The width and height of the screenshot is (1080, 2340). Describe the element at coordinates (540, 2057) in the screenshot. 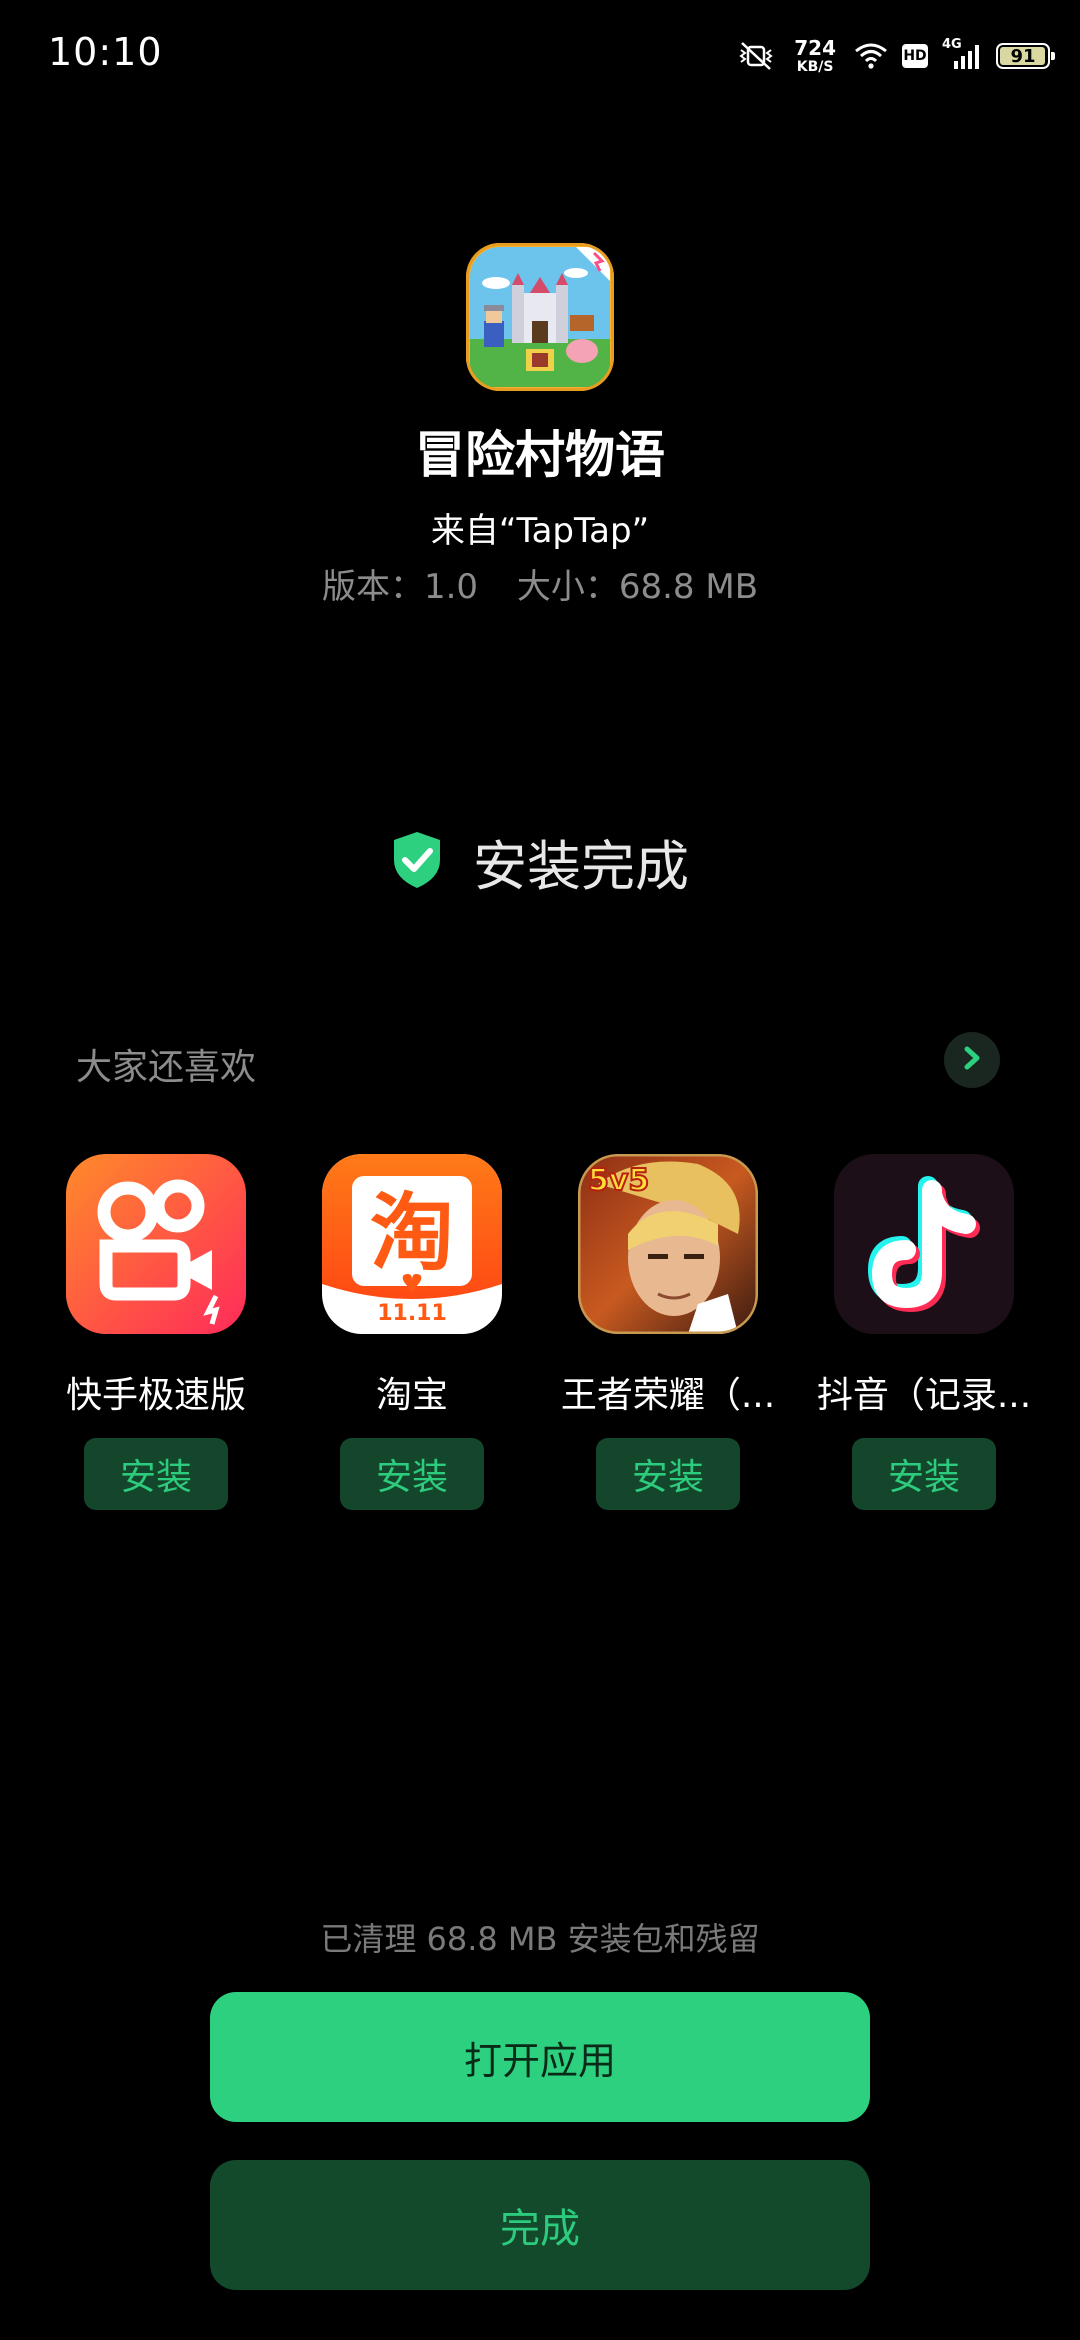

I see `open-app-button: 打开应用` at that location.